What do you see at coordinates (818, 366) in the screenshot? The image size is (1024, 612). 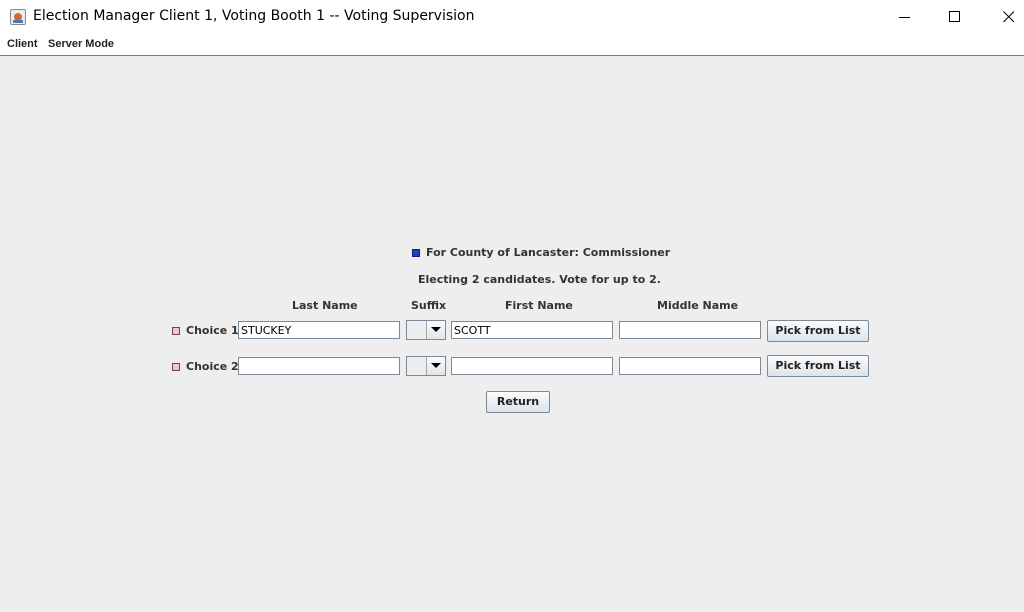 I see `choice-2-pick-from-list-button: Pick from List` at bounding box center [818, 366].